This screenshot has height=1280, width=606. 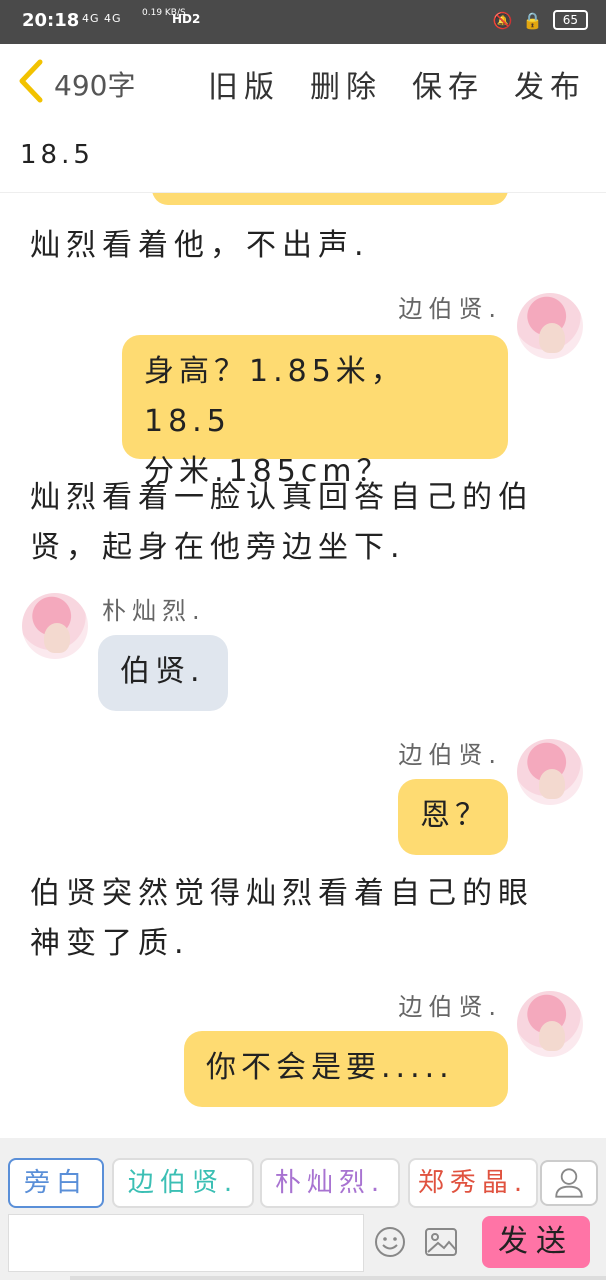 I want to click on message-bubble: 恩？, so click(x=453, y=817).